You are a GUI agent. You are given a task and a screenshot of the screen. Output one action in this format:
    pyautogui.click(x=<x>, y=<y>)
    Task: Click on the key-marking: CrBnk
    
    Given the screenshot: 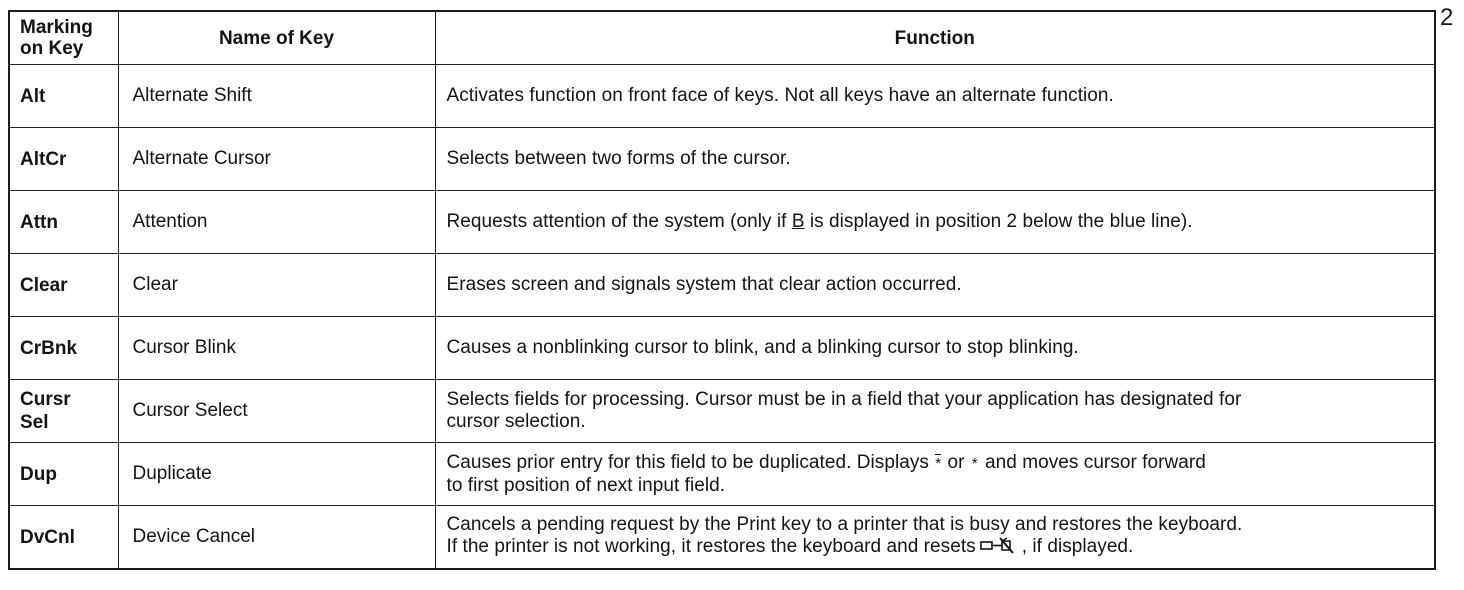 What is the action you would take?
    pyautogui.click(x=63, y=348)
    